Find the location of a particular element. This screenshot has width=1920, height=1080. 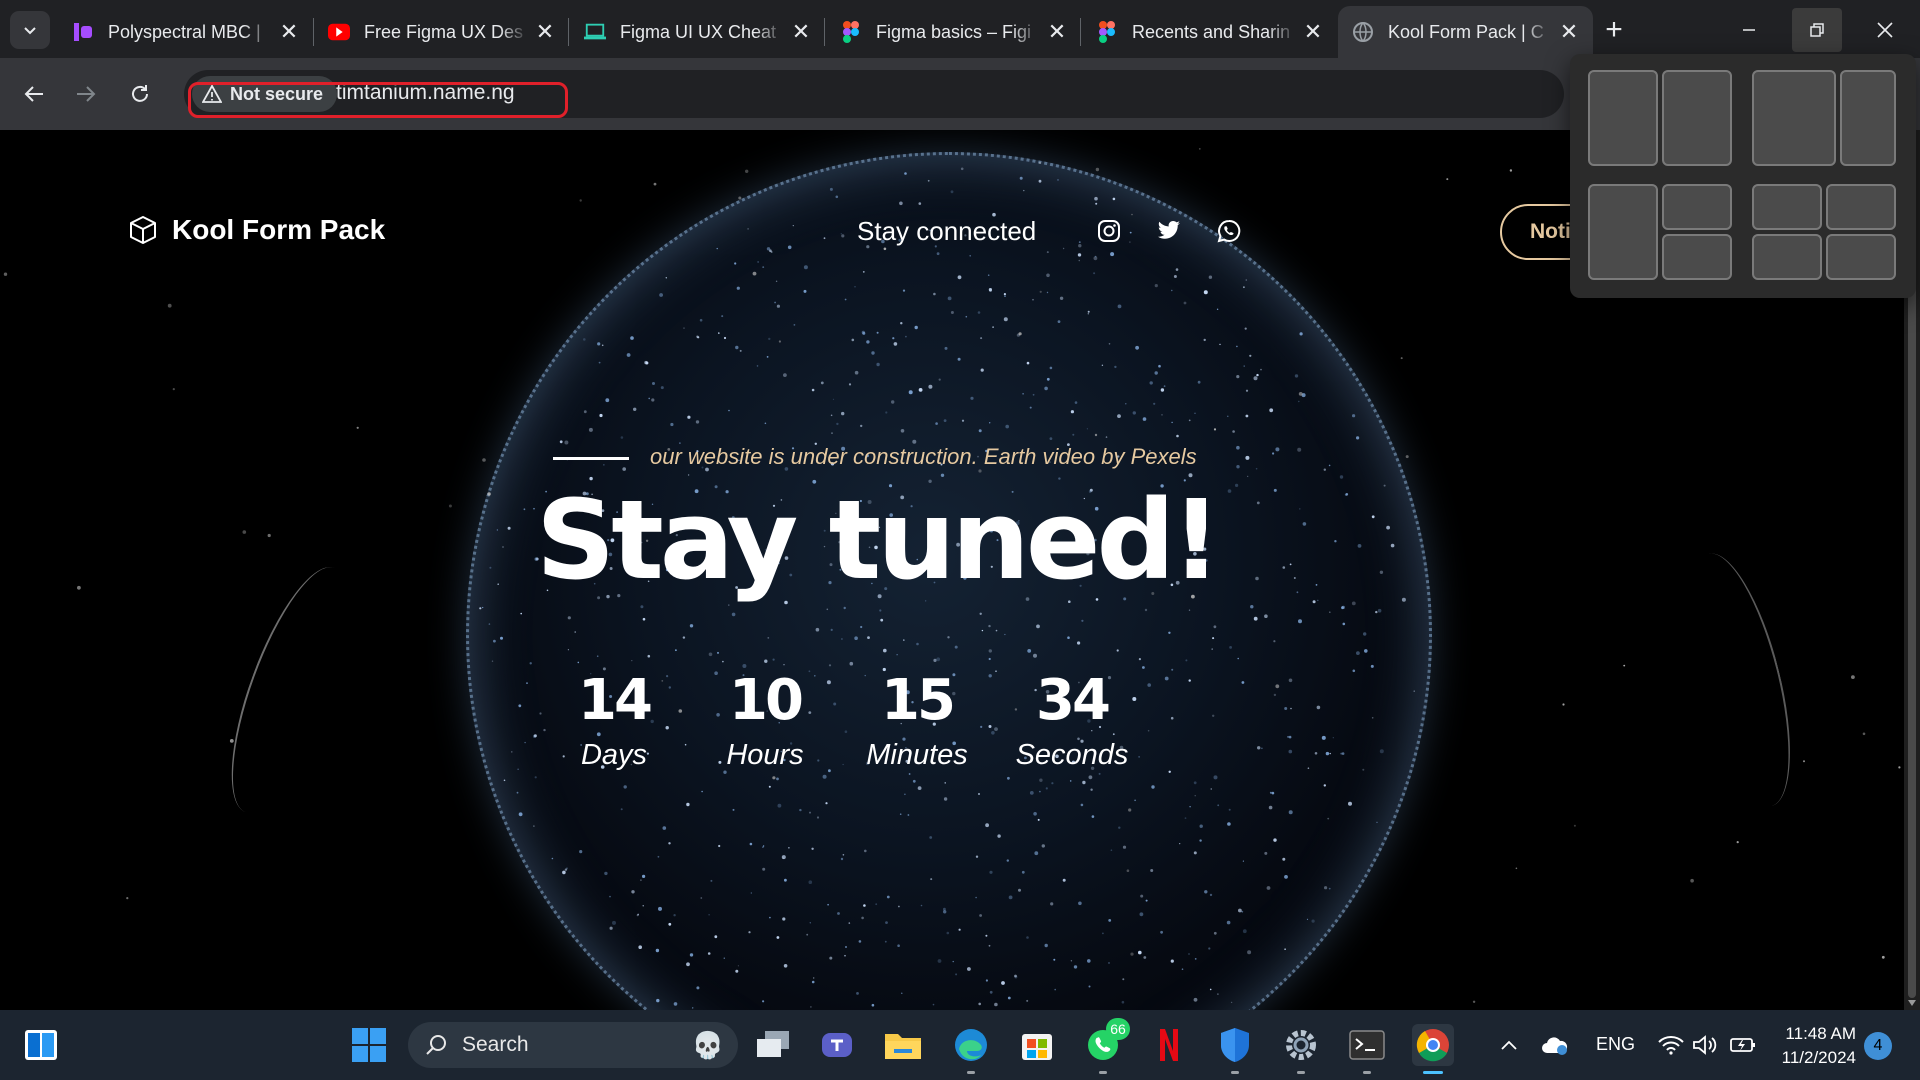

tab-search-button is located at coordinates (30, 30).